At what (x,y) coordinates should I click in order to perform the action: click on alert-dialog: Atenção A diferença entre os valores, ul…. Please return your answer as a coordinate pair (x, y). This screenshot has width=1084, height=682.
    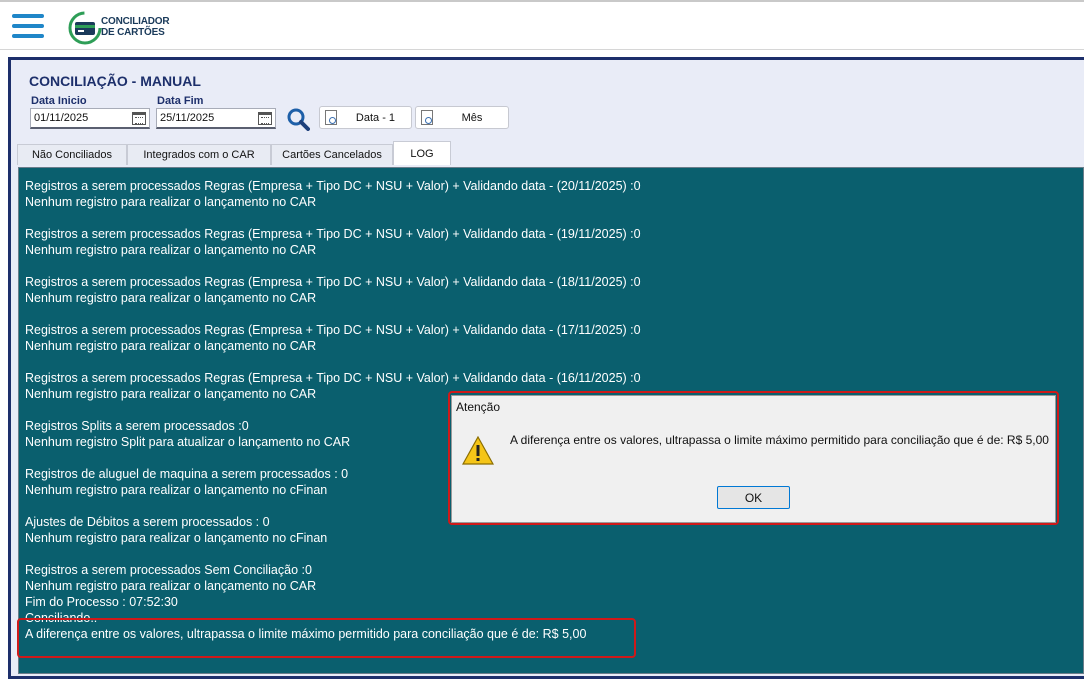
    Looking at the image, I should click on (753, 459).